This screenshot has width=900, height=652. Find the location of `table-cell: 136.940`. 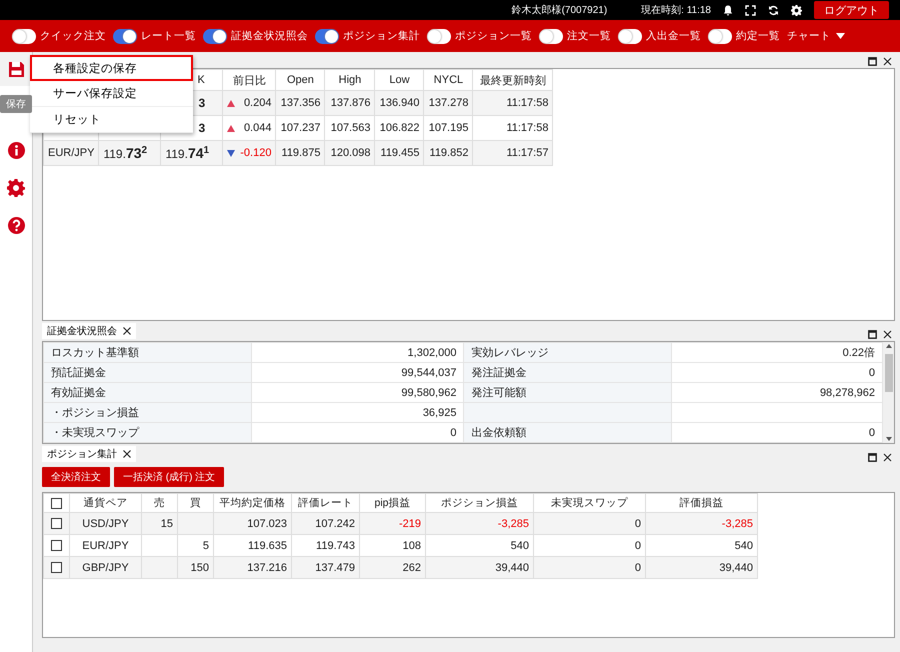

table-cell: 136.940 is located at coordinates (399, 103).